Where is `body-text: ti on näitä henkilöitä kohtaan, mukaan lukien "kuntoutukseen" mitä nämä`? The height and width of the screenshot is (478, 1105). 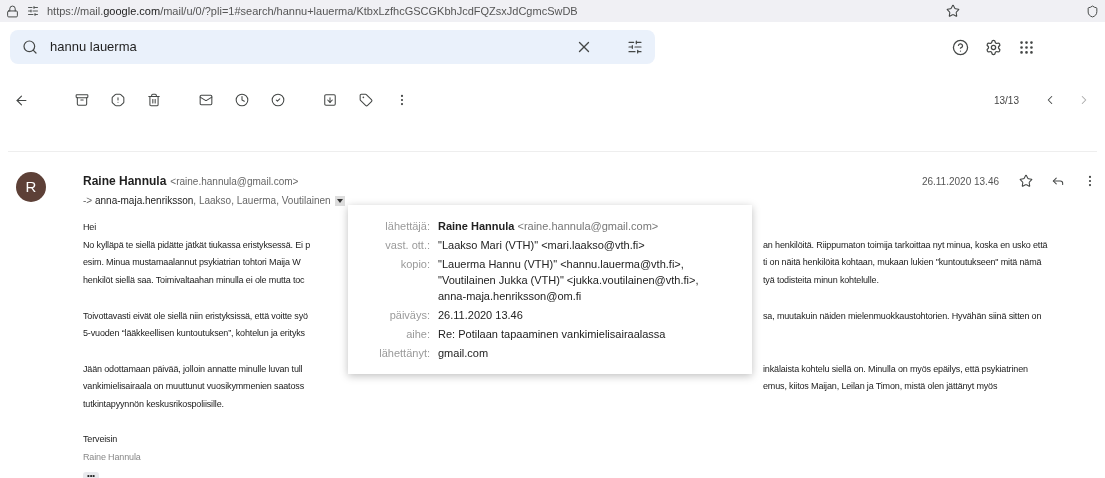
body-text: ti on näitä henkilöitä kohtaan, mukaan lukien "kuntoutukseen" mitä nämä is located at coordinates (902, 263).